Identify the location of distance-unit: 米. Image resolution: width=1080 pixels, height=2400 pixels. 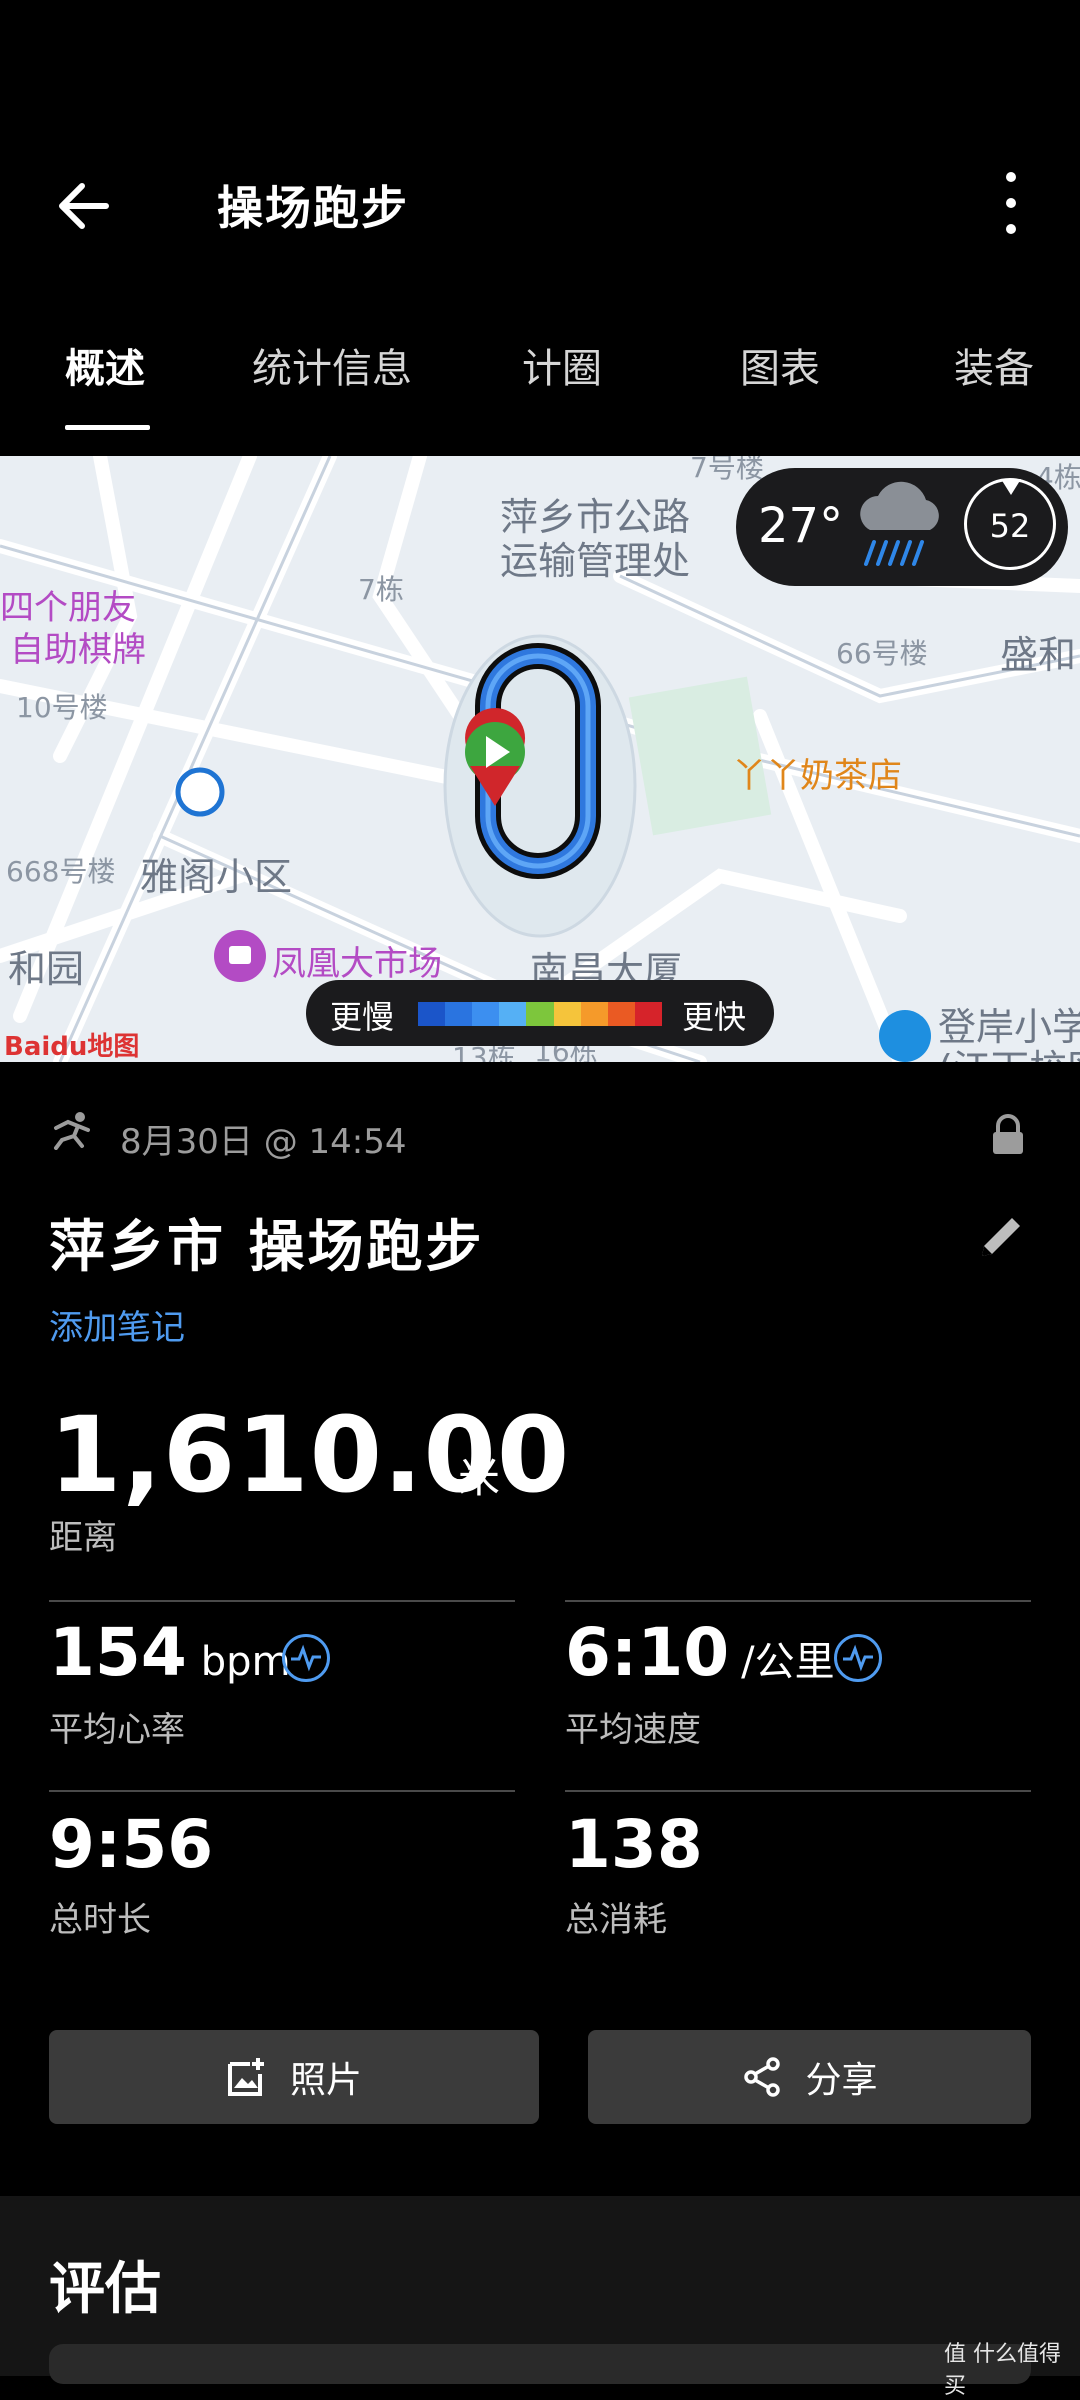
(479, 1477).